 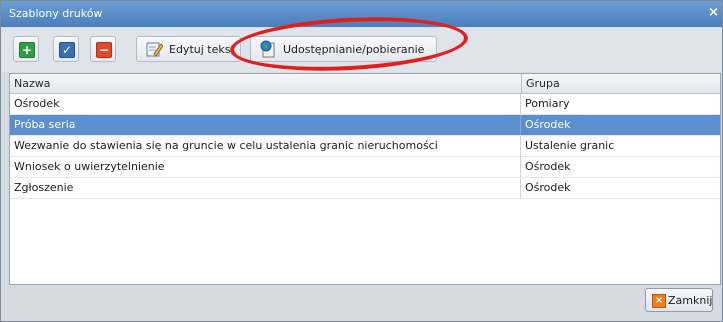 I want to click on confirm-button: ✓, so click(x=66, y=49).